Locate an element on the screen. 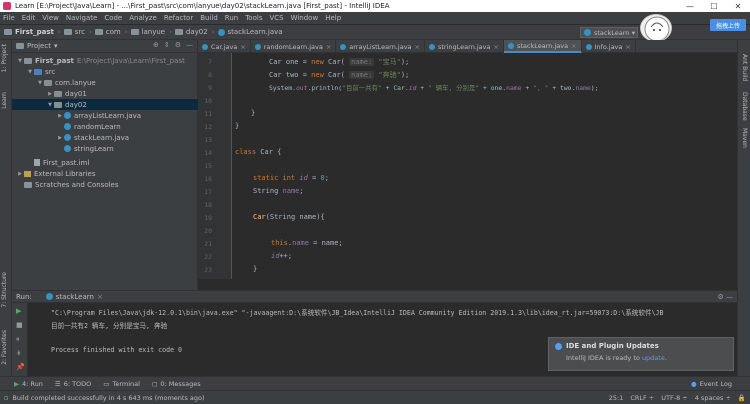 This screenshot has width=750, height=404. chevron-down-icon: ▾ is located at coordinates (56, 46).